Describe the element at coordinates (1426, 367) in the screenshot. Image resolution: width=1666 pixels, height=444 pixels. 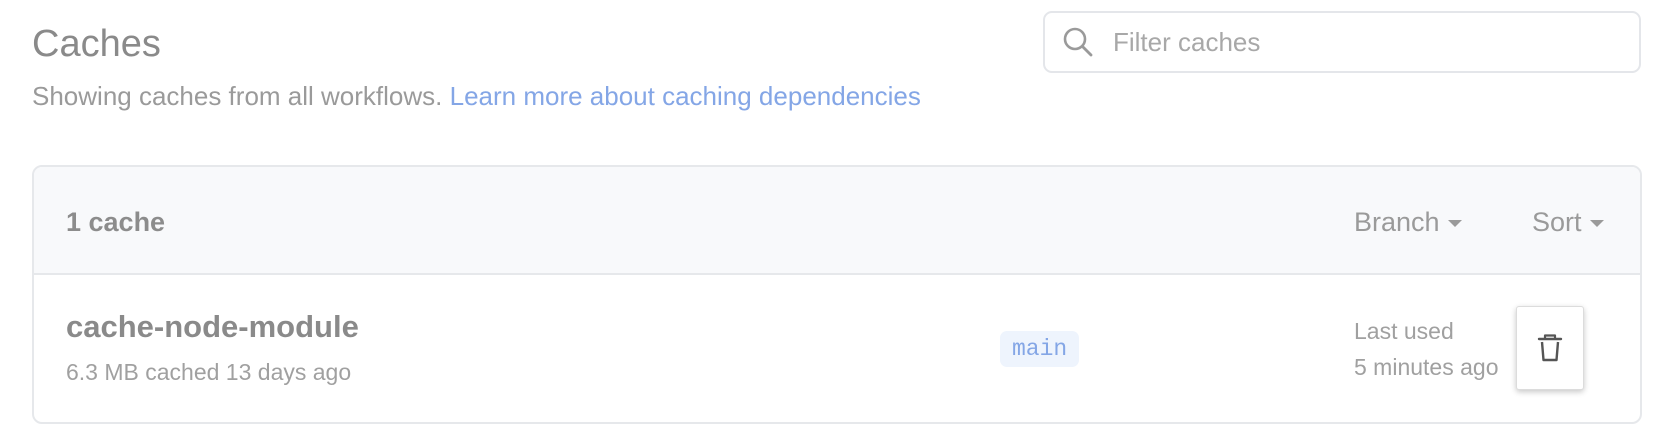
I see `last-used-value: 5 minutes ago` at that location.